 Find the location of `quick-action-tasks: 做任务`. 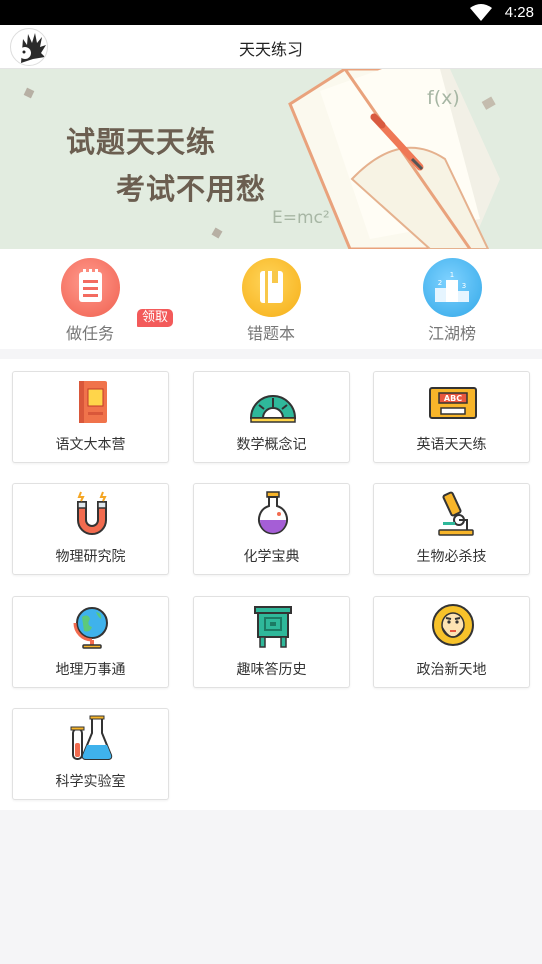

quick-action-tasks: 做任务 is located at coordinates (90, 303).